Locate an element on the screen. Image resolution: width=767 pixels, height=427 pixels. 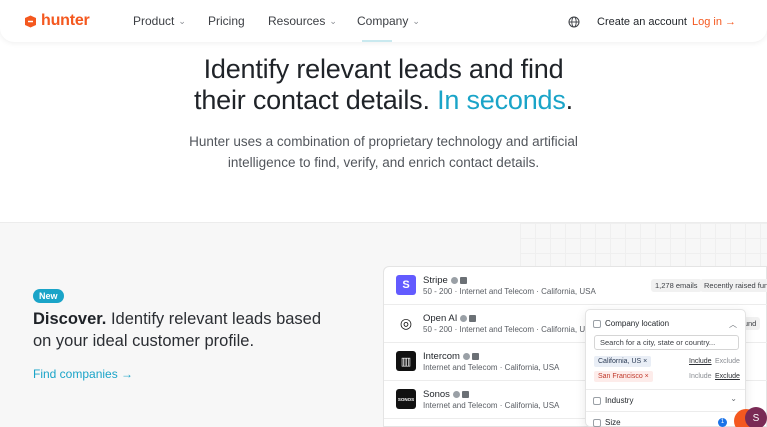
nav-product: Product ⌄ is located at coordinates (159, 21).